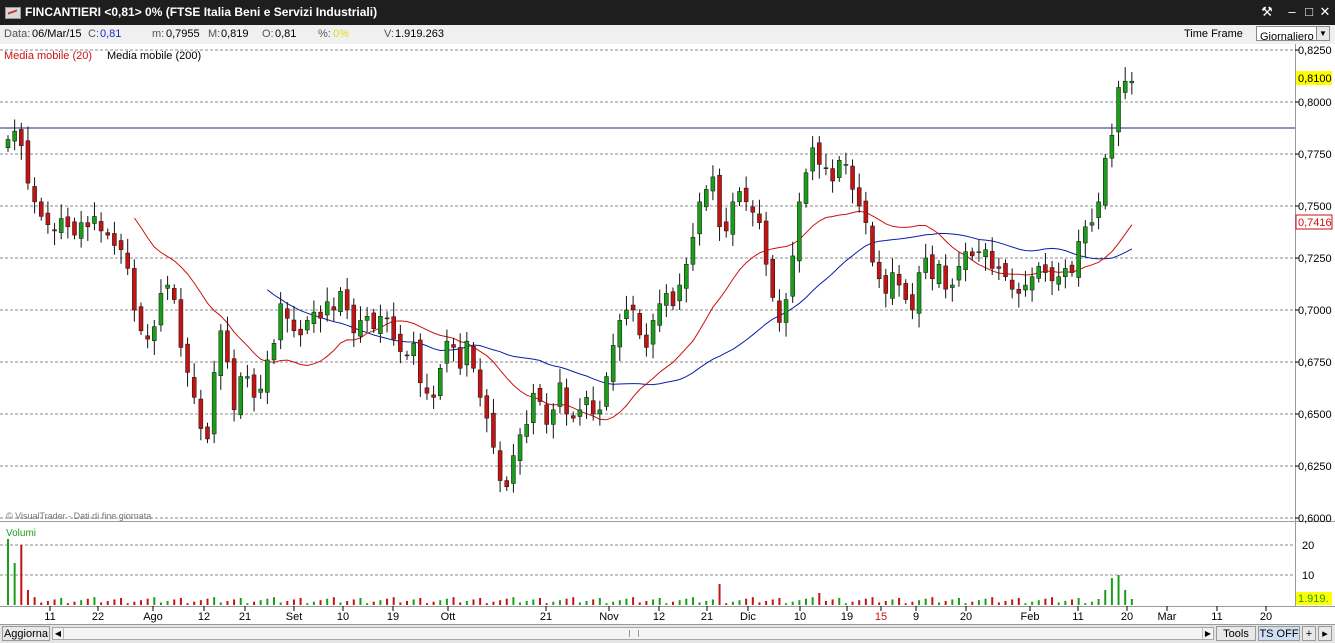 The image size is (1335, 643). I want to click on tools-icon: ⚒, so click(1267, 12).